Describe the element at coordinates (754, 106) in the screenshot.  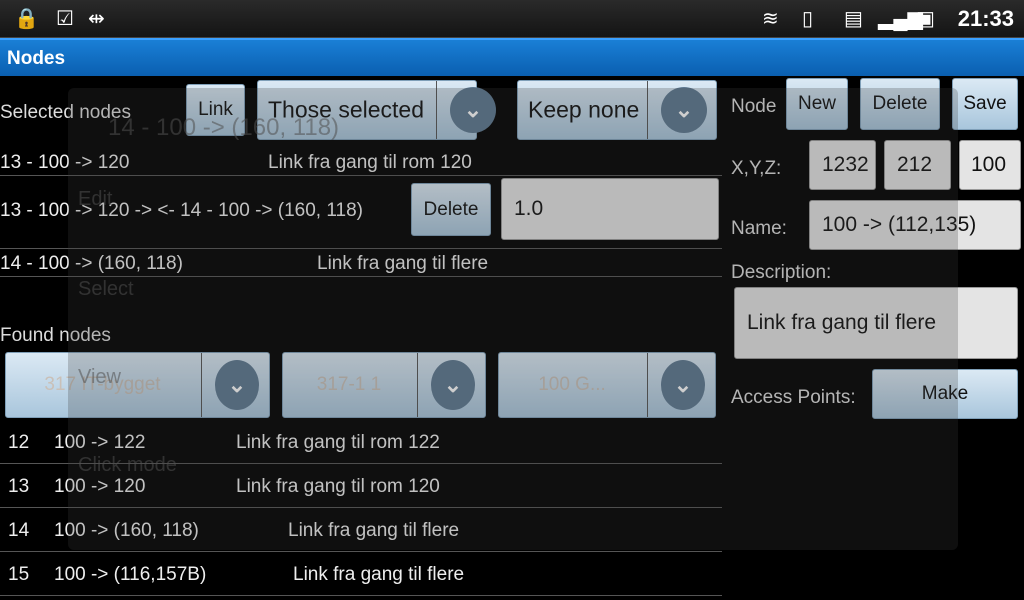
I see `node-label: Node` at that location.